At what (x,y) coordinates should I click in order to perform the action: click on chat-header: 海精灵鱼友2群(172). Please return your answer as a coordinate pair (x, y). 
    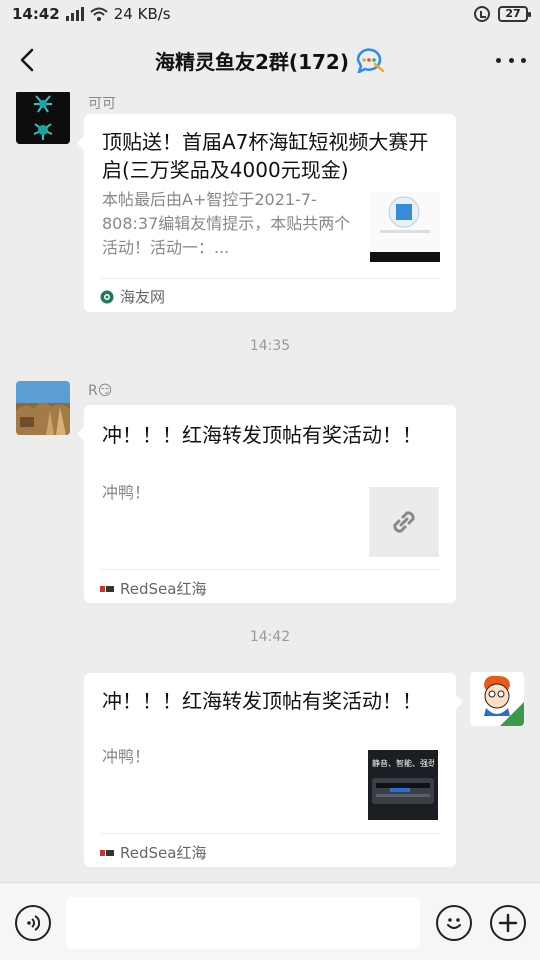
    Looking at the image, I should click on (270, 60).